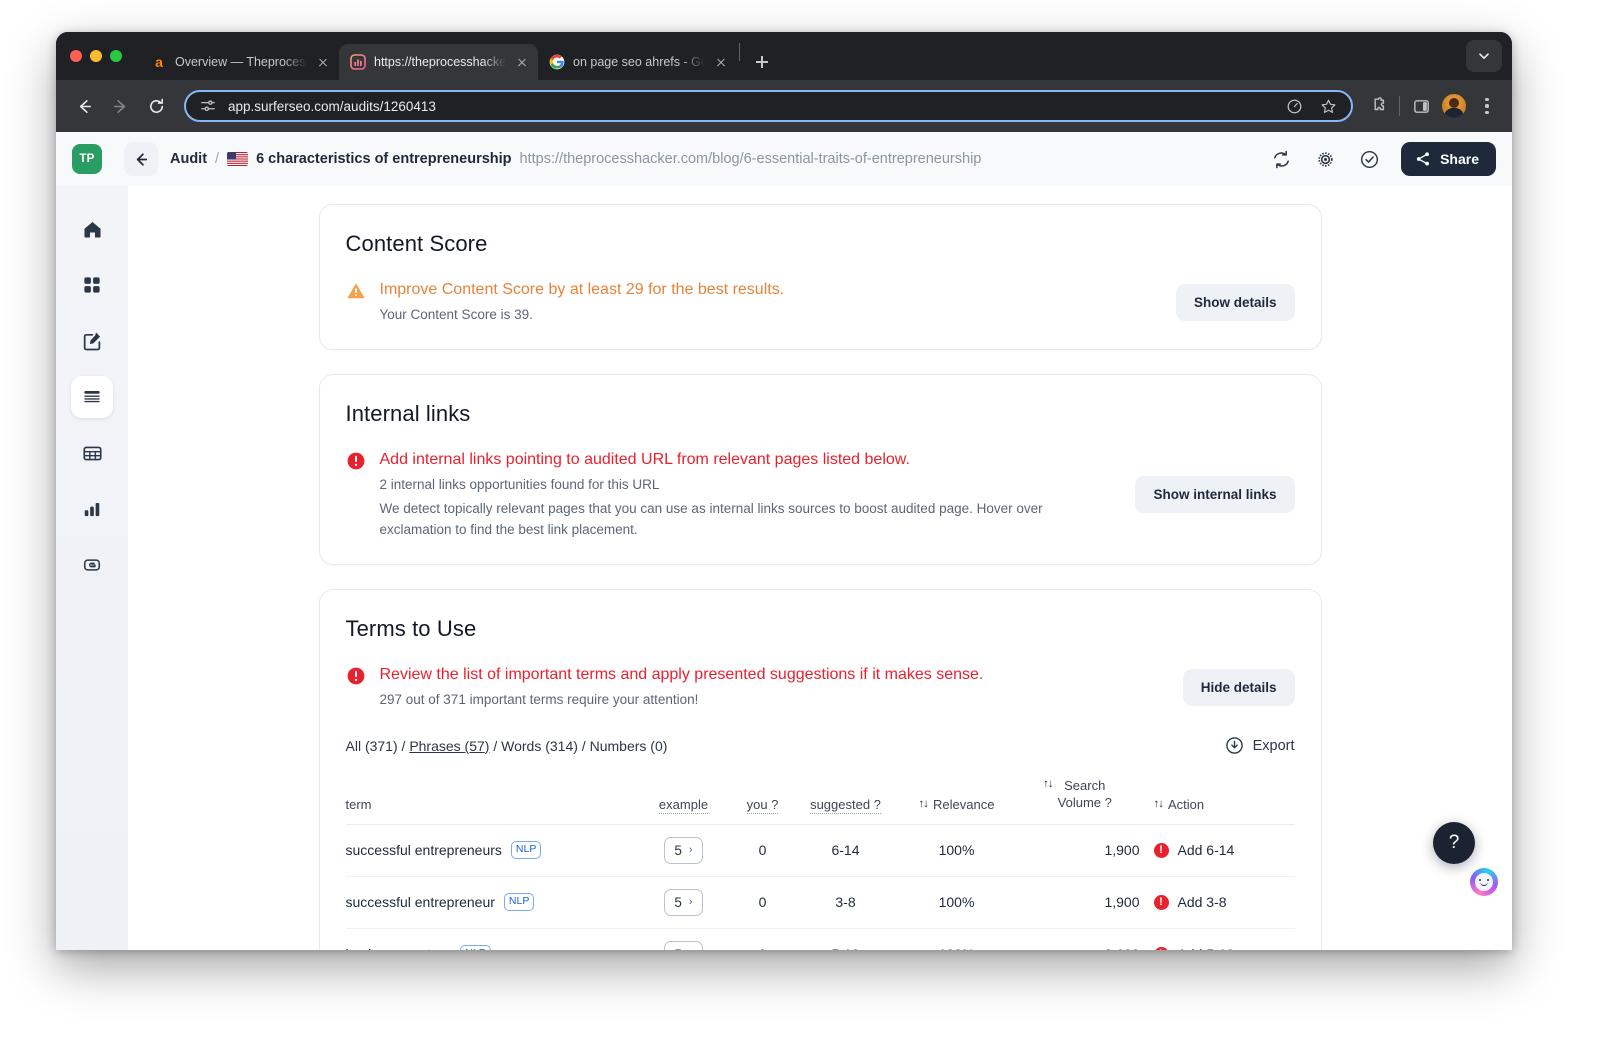  I want to click on column-header-relevance-sortable: ↑↓ Relevance, so click(957, 804).